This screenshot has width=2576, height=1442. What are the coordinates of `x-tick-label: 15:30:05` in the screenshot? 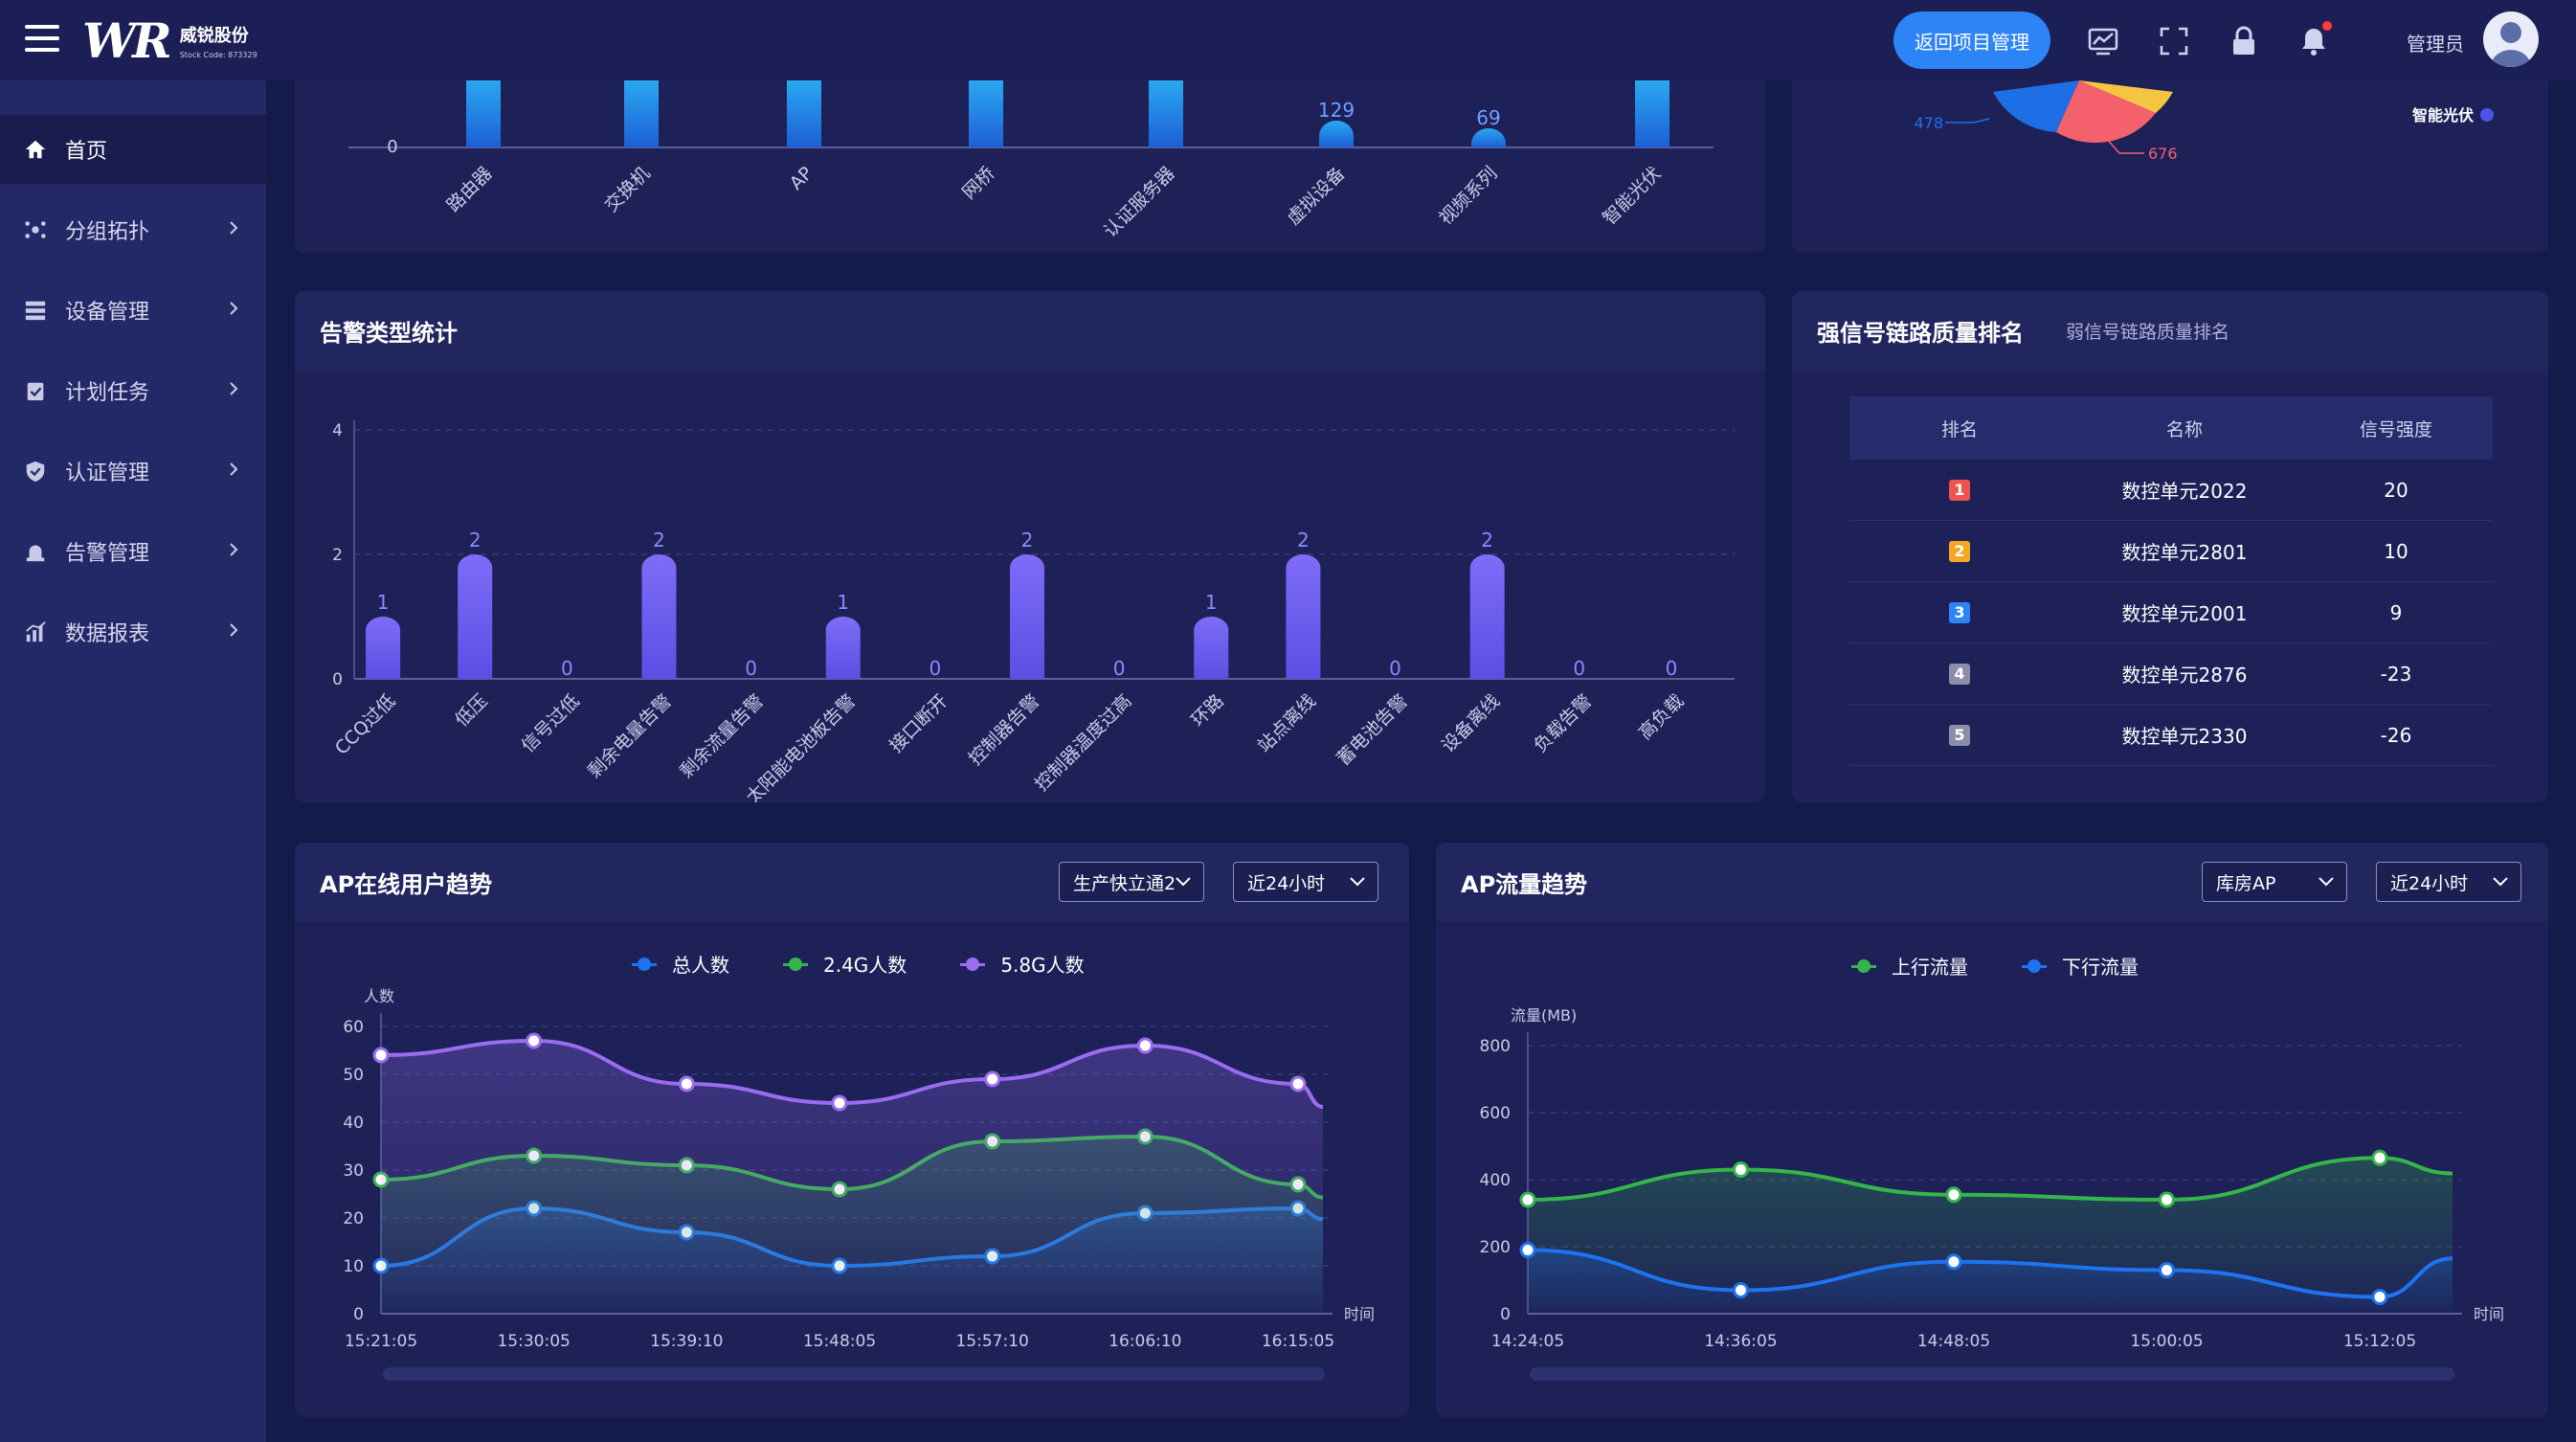 It's located at (534, 1341).